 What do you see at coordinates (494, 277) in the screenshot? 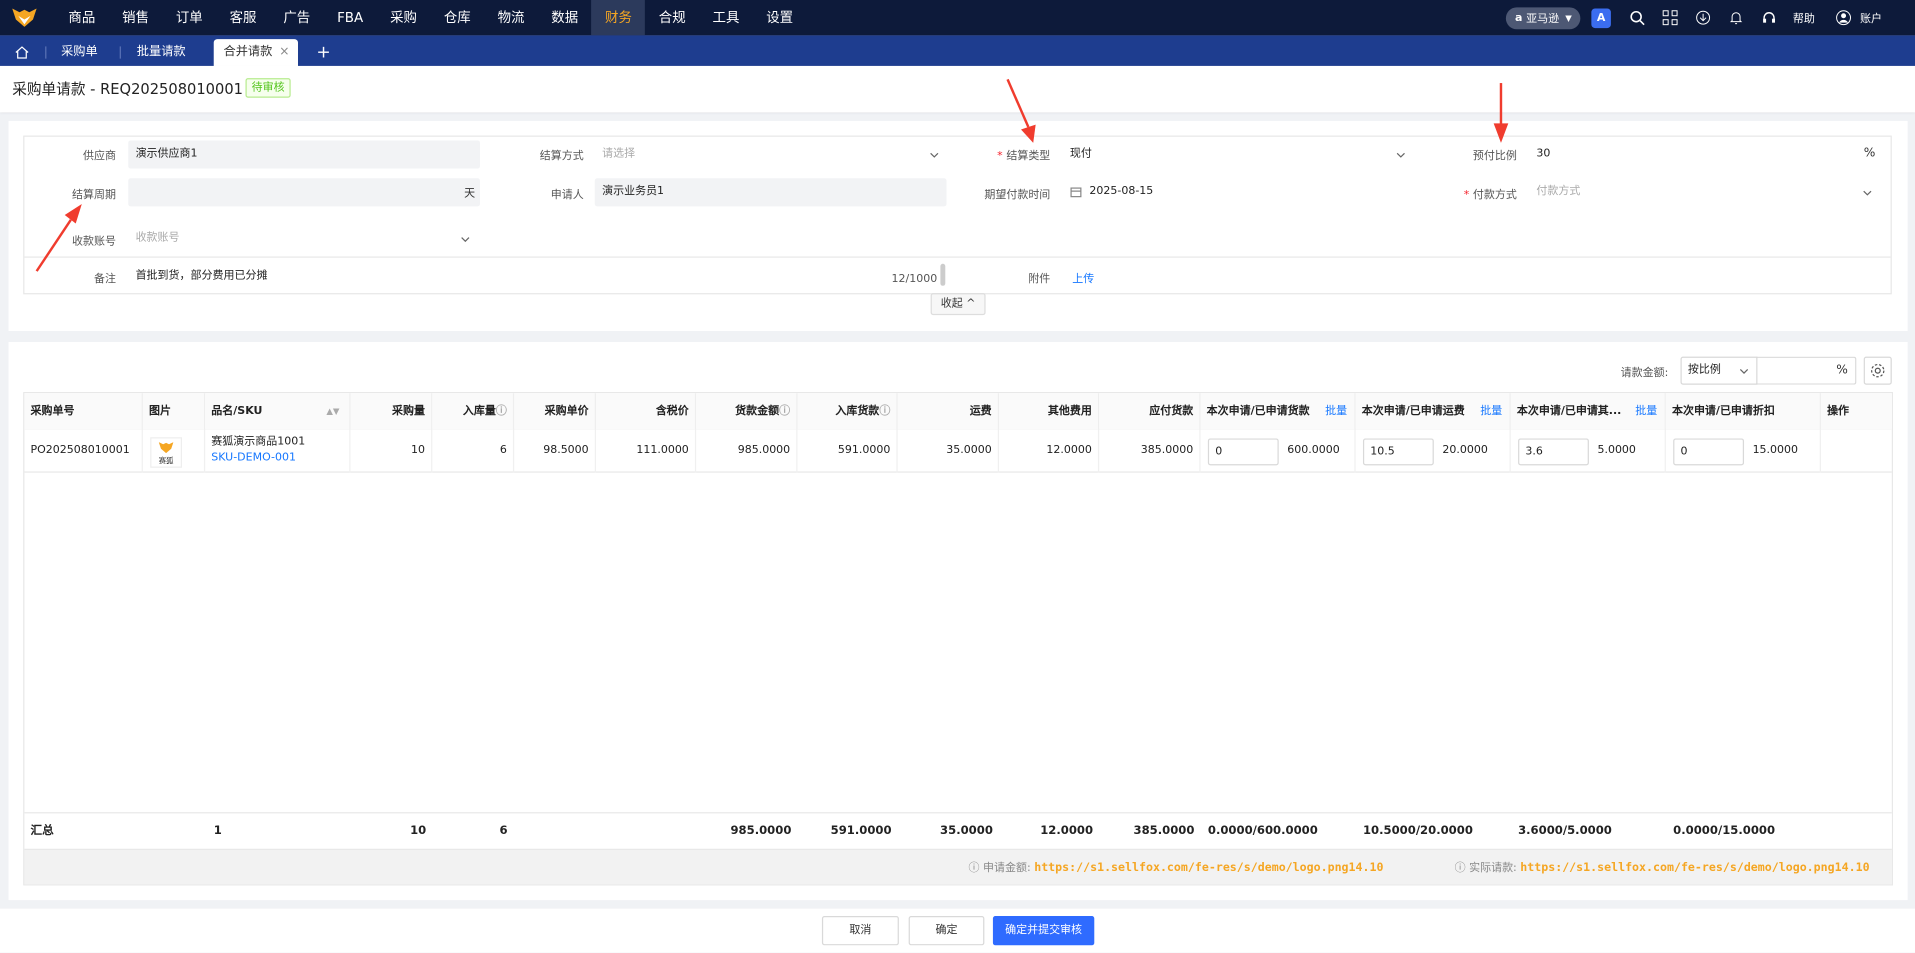
I see `remark-textarea: 首批到货，部分费用已分摊` at bounding box center [494, 277].